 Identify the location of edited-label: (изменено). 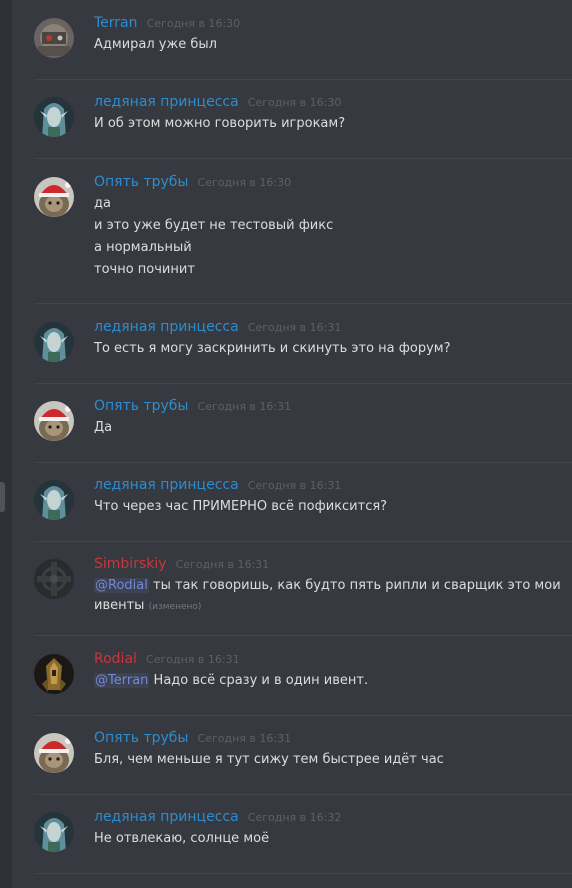
(175, 607).